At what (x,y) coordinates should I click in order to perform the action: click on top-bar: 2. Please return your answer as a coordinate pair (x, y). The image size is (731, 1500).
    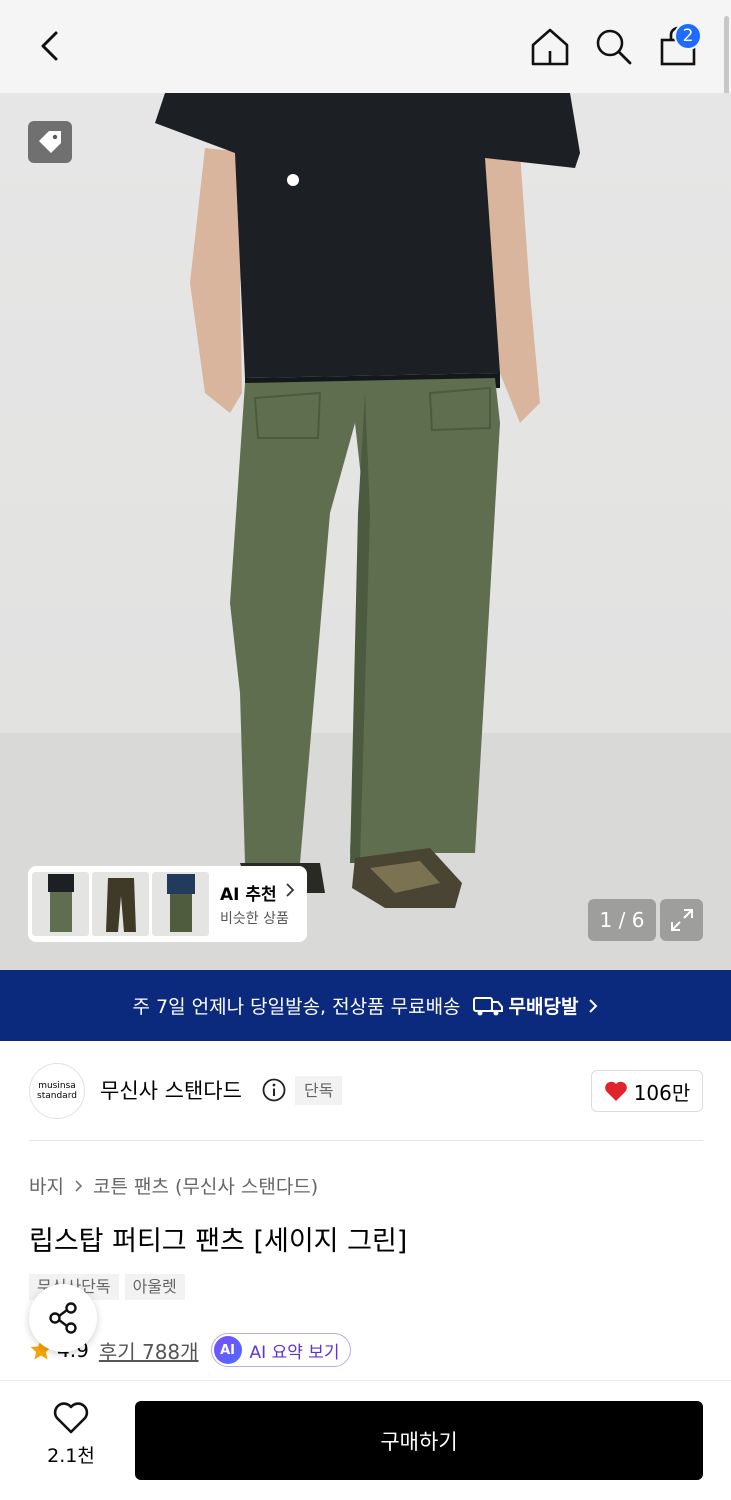
    Looking at the image, I should click on (365, 72).